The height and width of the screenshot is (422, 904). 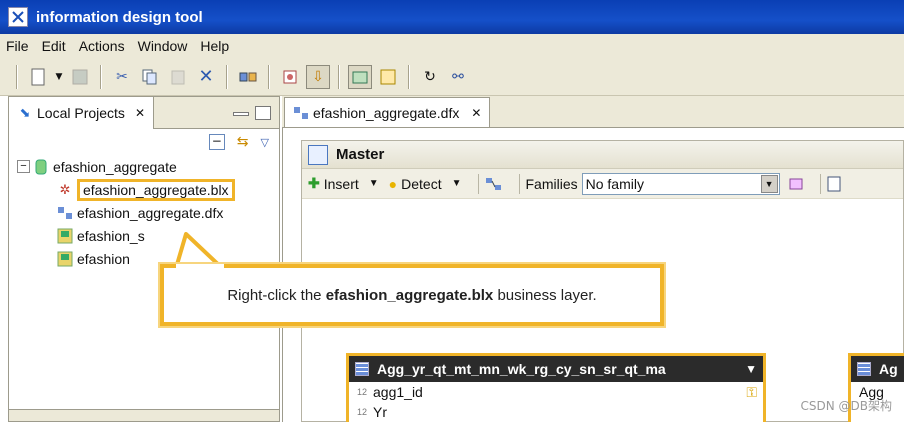 What do you see at coordinates (452, 17) in the screenshot?
I see `title-bar: information design tool` at bounding box center [452, 17].